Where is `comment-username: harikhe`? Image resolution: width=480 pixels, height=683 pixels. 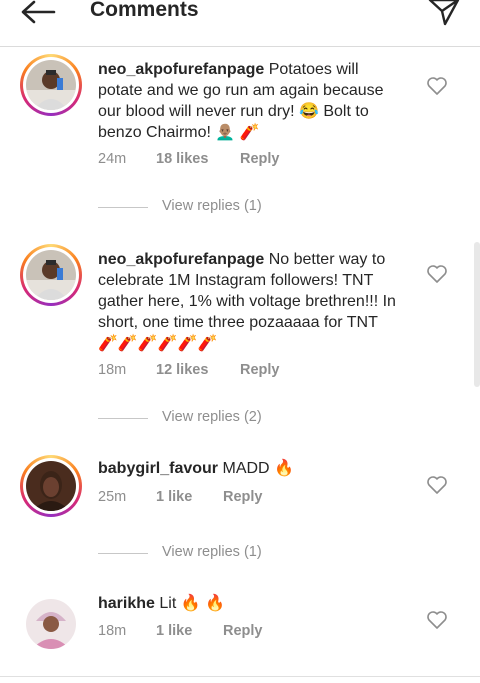 comment-username: harikhe is located at coordinates (126, 603).